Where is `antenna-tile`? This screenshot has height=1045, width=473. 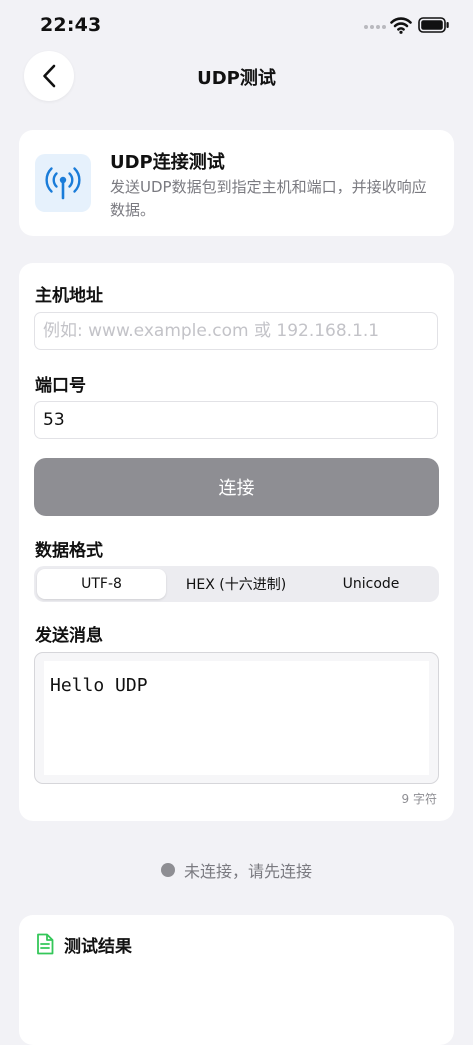 antenna-tile is located at coordinates (63, 183).